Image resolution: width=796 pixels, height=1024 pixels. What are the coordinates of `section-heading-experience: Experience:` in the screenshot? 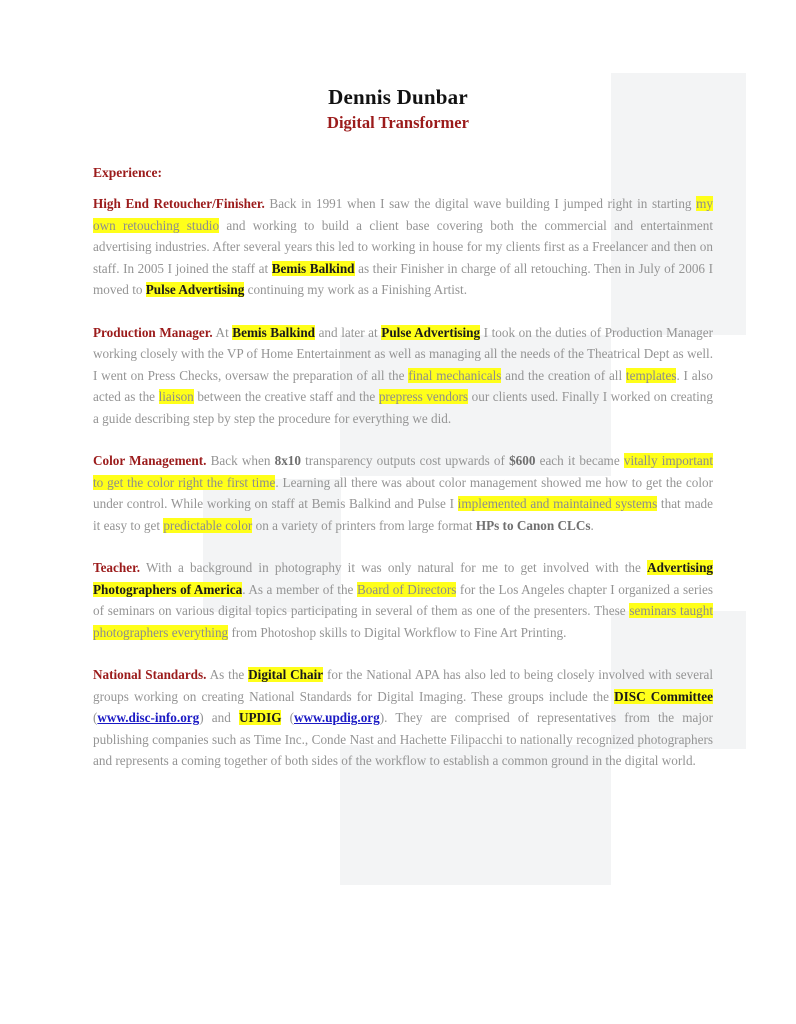 It's located at (127, 173).